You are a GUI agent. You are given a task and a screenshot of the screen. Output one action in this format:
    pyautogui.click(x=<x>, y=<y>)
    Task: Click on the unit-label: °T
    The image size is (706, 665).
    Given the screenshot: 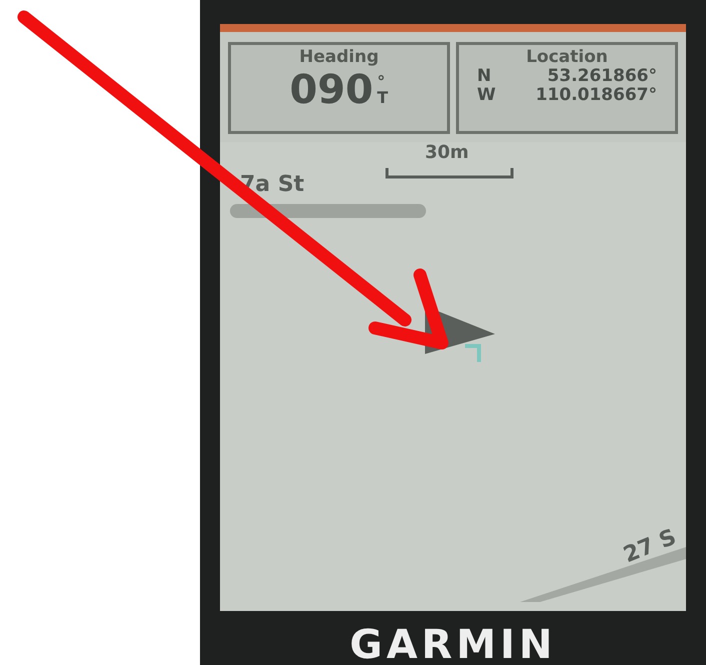 What is the action you would take?
    pyautogui.click(x=382, y=90)
    